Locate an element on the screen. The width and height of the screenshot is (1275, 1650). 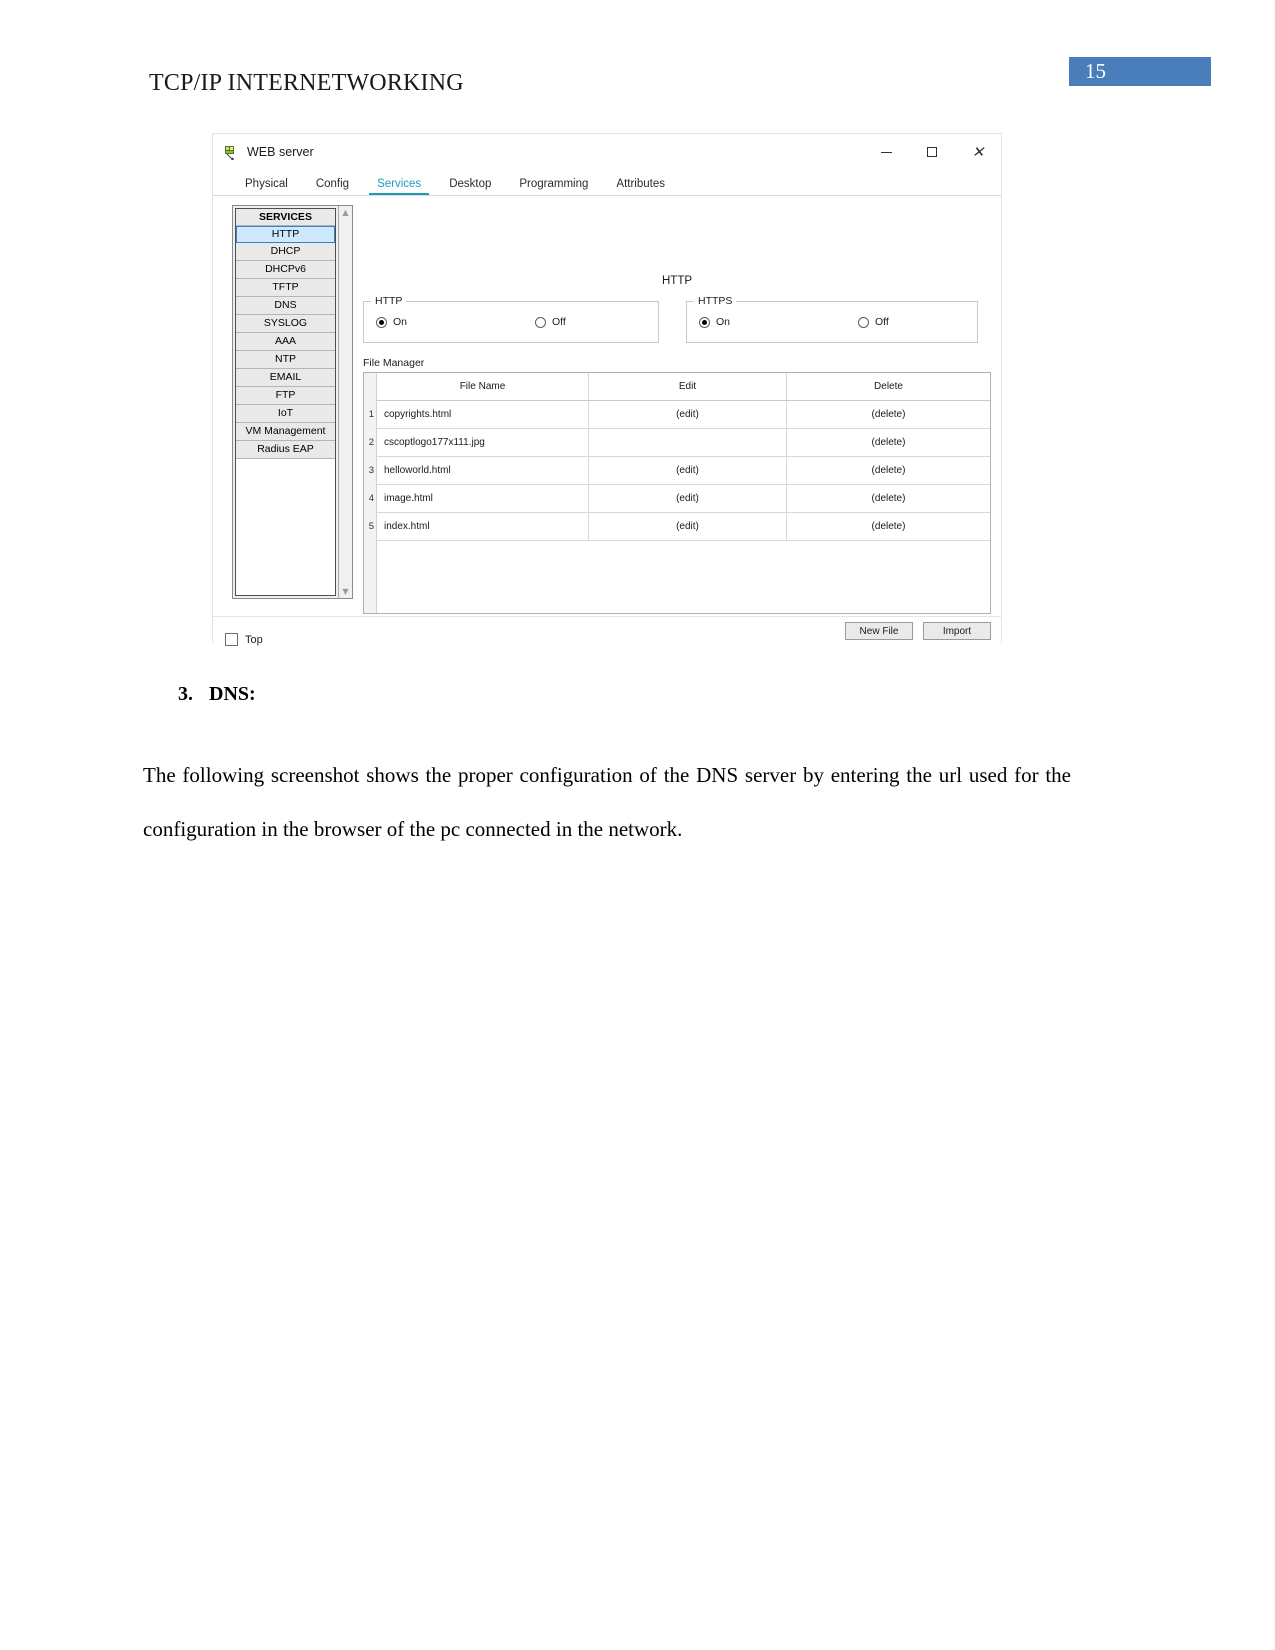
table-header-row: File Name Edit Delete is located at coordinates (683, 387).